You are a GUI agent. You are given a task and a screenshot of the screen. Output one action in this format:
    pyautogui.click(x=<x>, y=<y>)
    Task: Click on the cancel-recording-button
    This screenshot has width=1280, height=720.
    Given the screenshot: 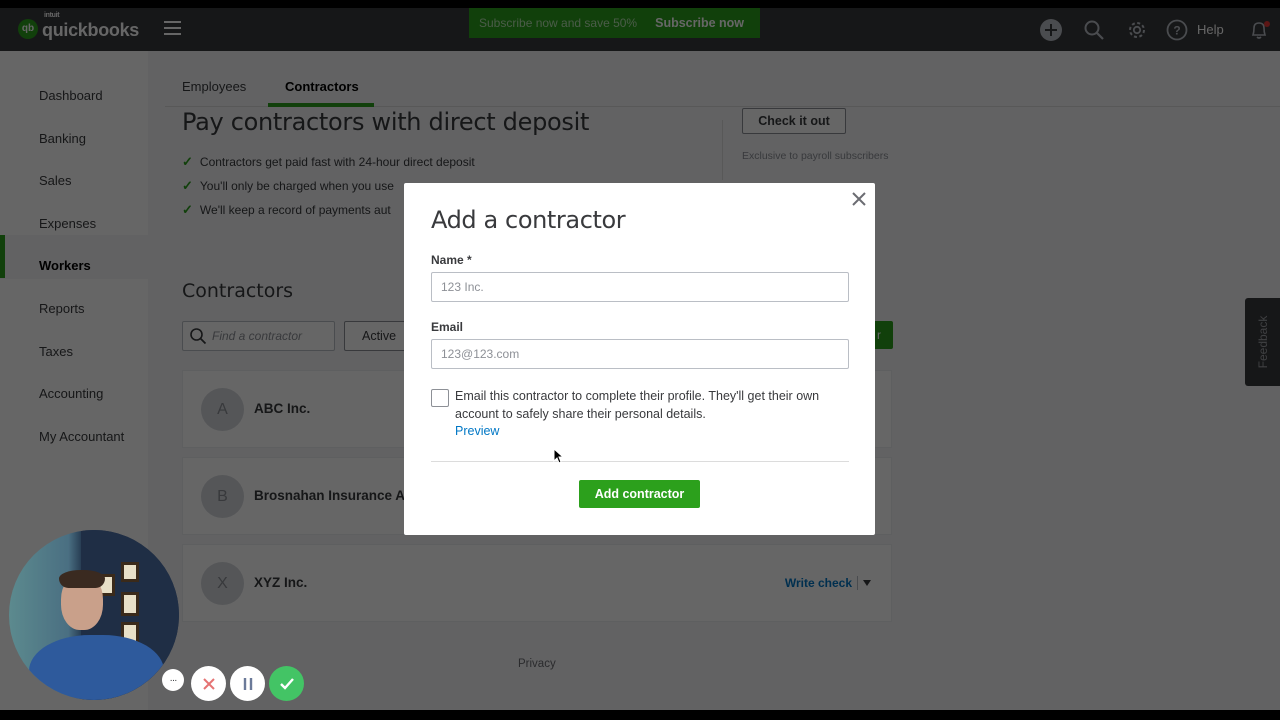 What is the action you would take?
    pyautogui.click(x=208, y=683)
    